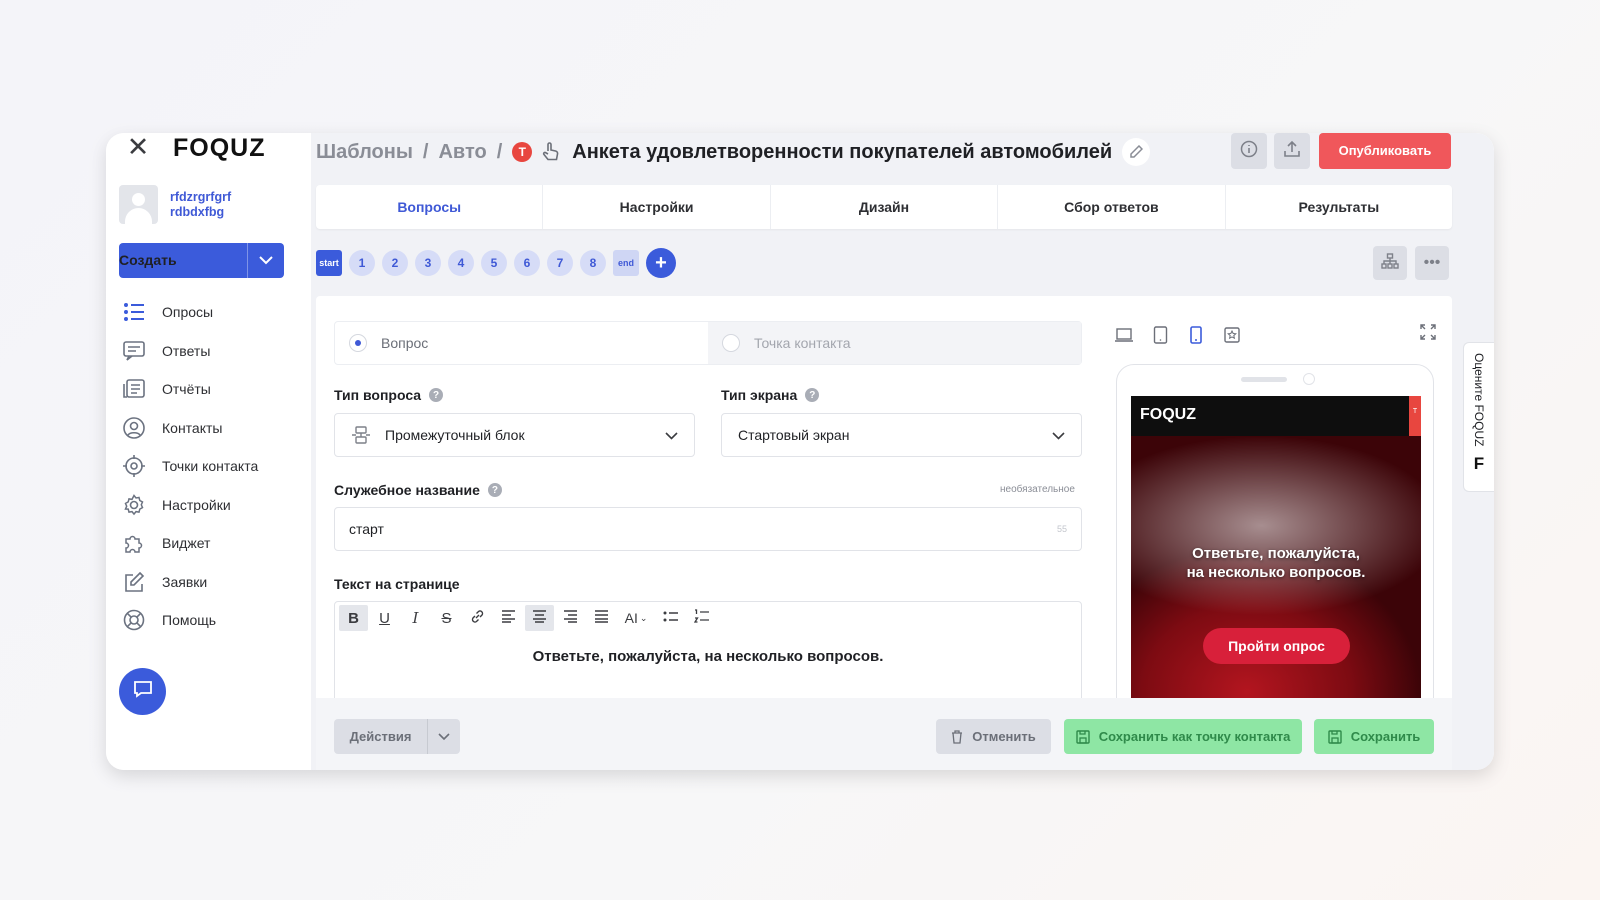 Image resolution: width=1600 pixels, height=900 pixels. What do you see at coordinates (138, 204) in the screenshot?
I see `avatar` at bounding box center [138, 204].